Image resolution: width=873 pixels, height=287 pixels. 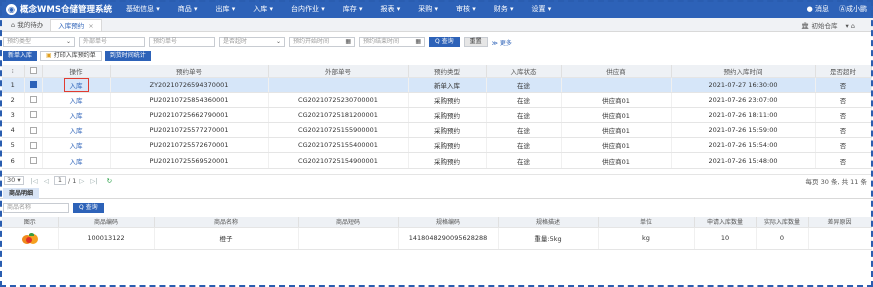 I want to click on menu-purchase: 采购 ▾, so click(x=428, y=9).